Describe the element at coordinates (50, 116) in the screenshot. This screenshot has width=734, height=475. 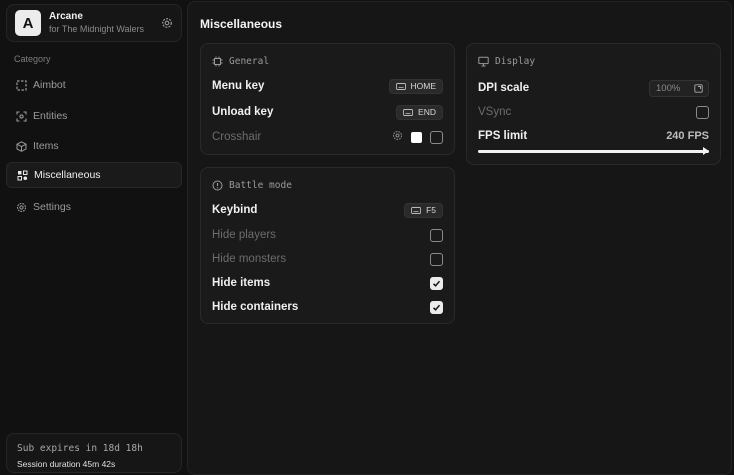
I see `sidebar-item-label: Entities` at that location.